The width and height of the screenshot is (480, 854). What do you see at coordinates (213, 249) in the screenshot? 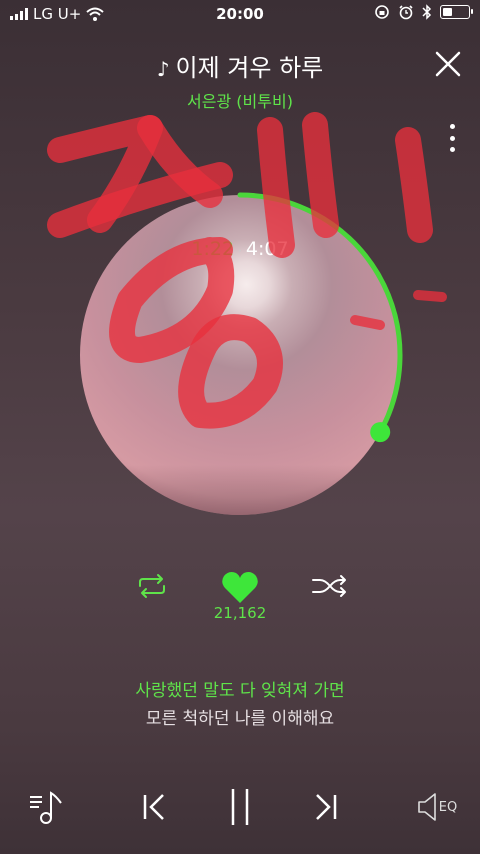
I see `current-time: 1:22` at bounding box center [213, 249].